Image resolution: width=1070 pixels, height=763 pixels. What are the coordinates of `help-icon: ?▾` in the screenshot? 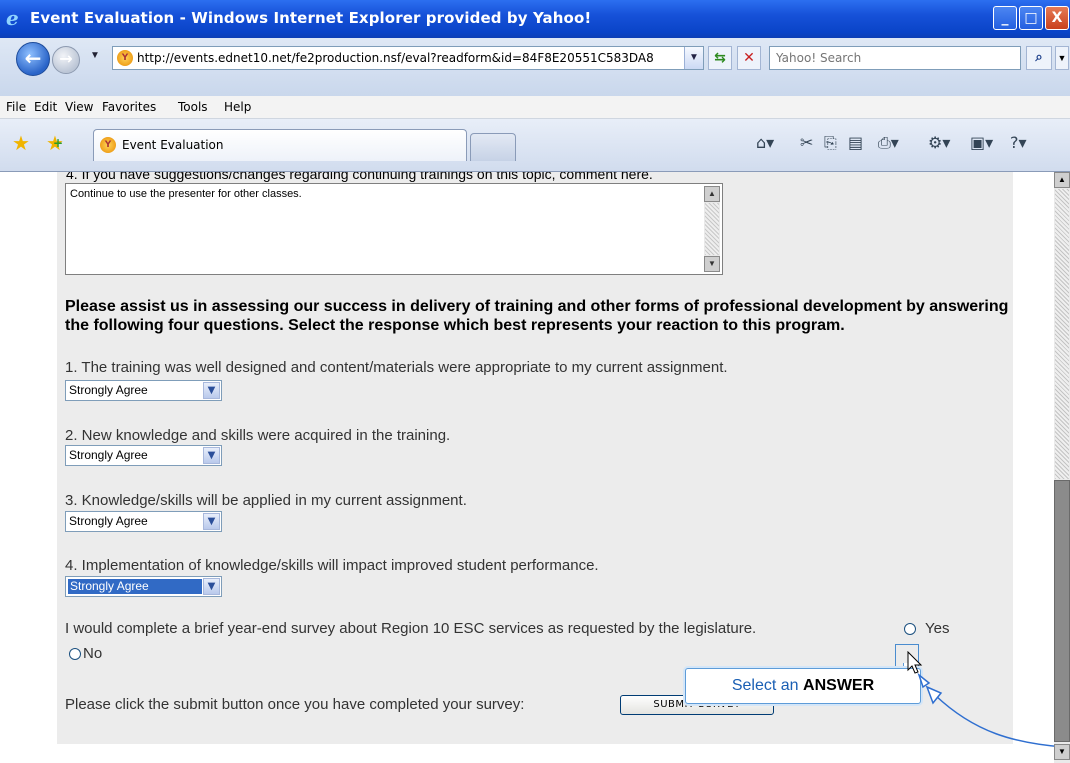 It's located at (1018, 142).